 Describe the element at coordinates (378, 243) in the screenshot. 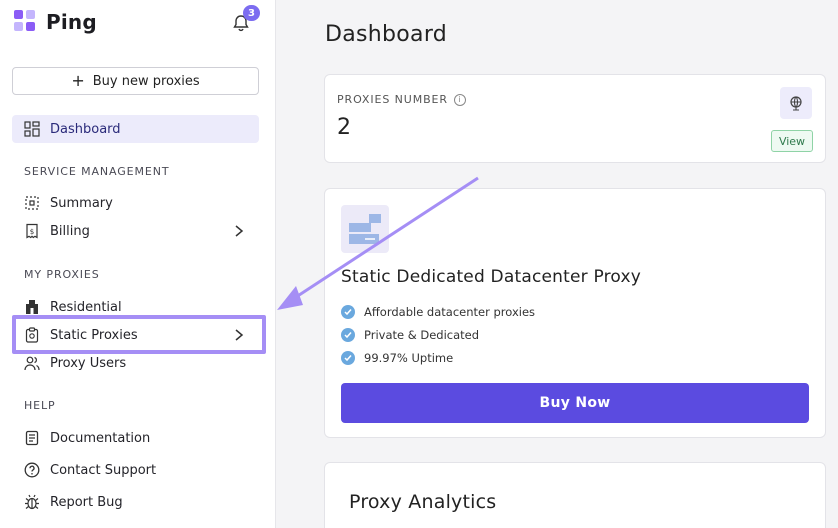

I see `annotation-arrow-icon` at that location.